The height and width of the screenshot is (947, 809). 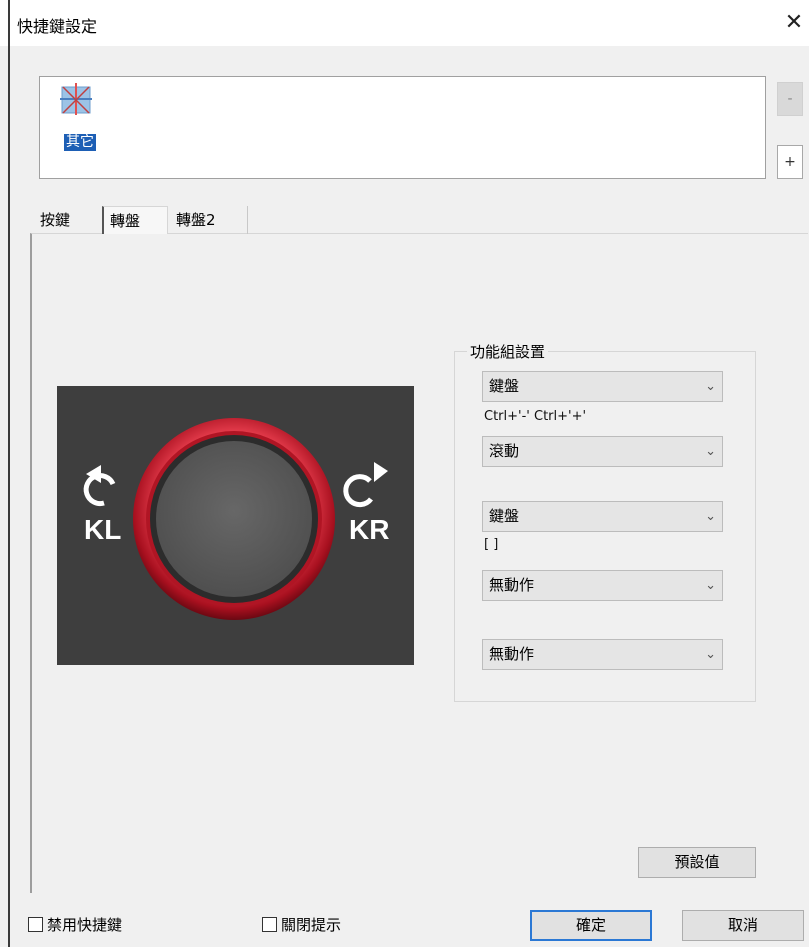 I want to click on remove-app-button: -, so click(x=790, y=99).